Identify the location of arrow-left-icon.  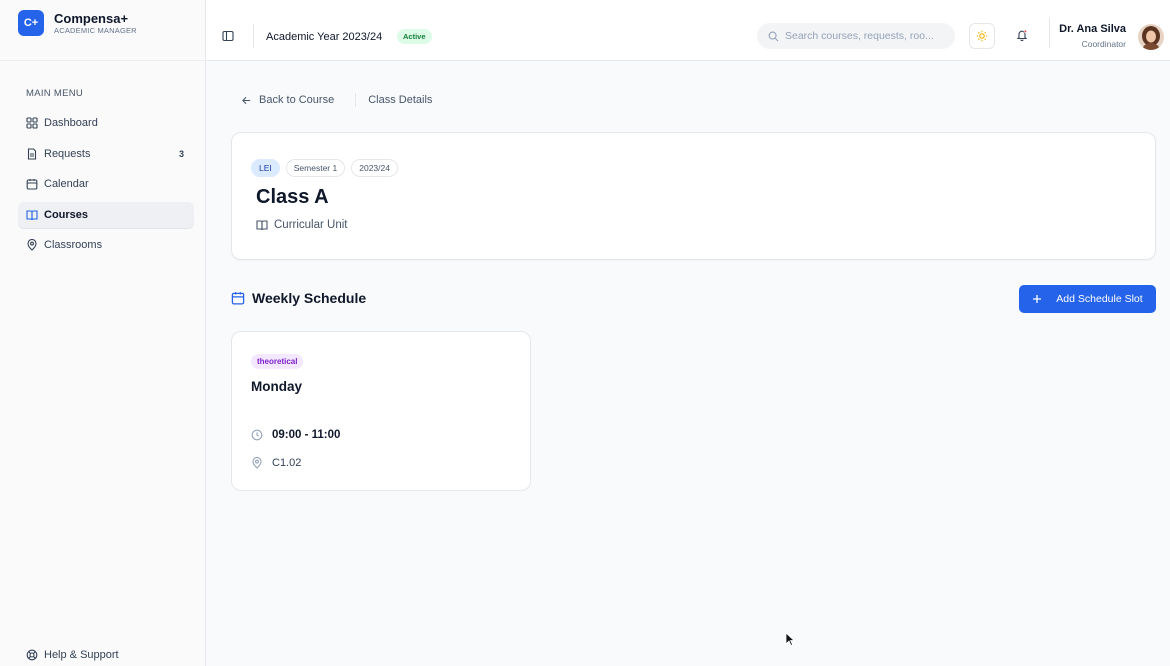
(246, 100).